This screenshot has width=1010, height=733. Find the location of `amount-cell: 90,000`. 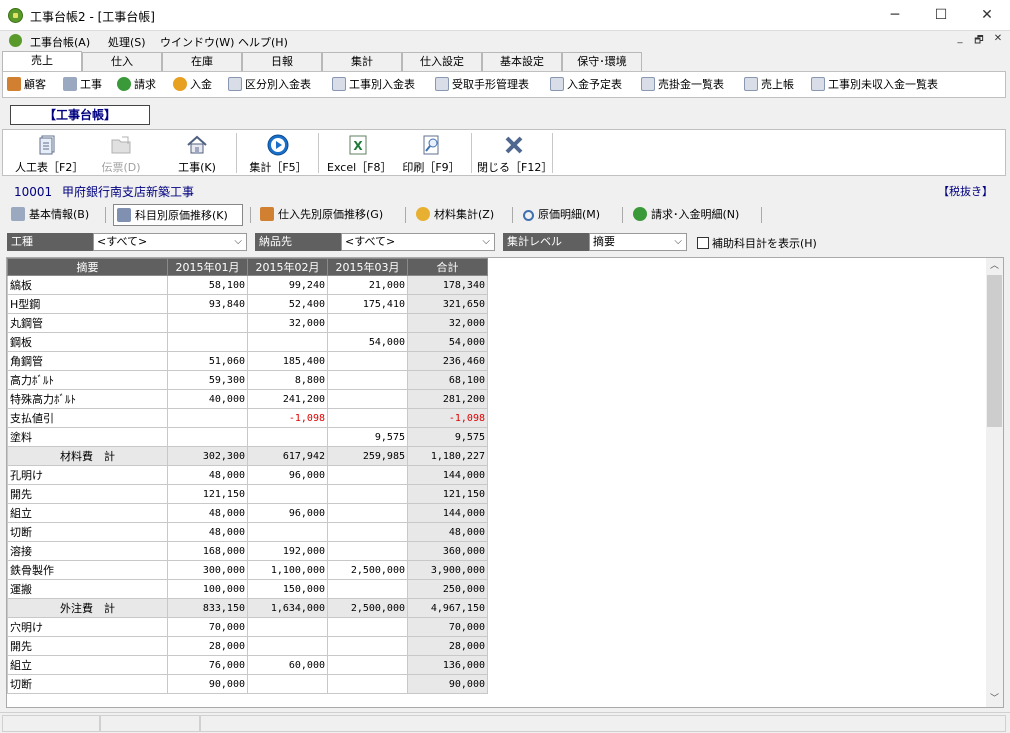

amount-cell: 90,000 is located at coordinates (207, 684).